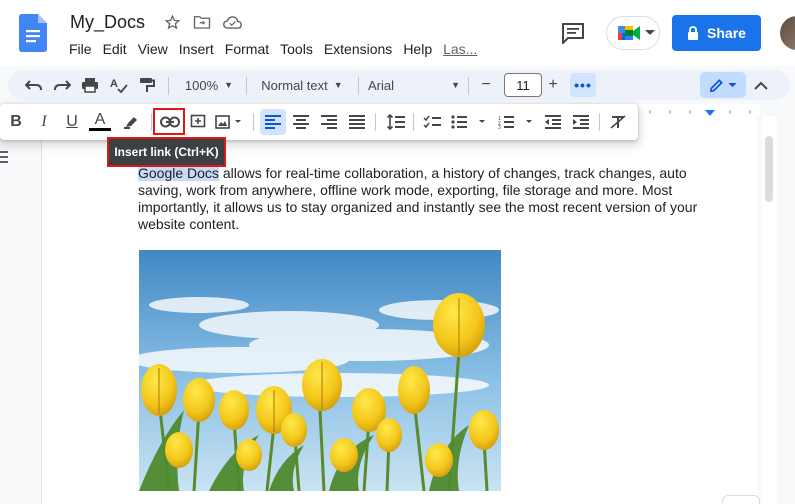 The height and width of the screenshot is (504, 795). Describe the element at coordinates (523, 85) in the screenshot. I see `font-size-input: 11` at that location.